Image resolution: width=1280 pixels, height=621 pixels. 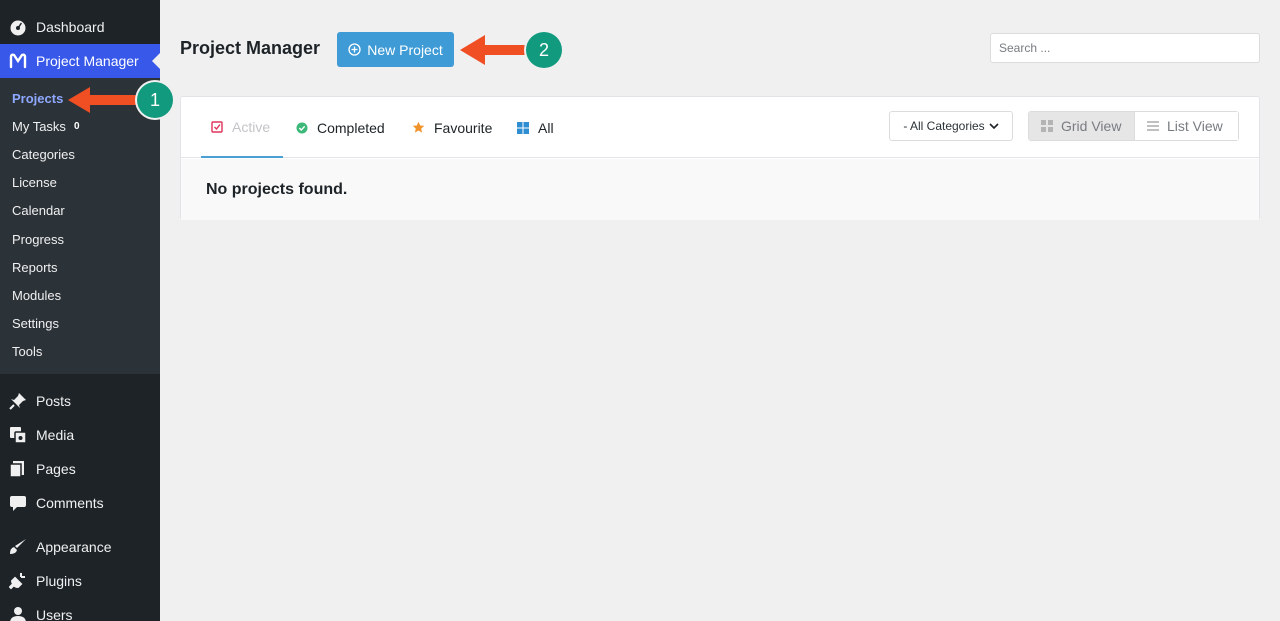 What do you see at coordinates (302, 128) in the screenshot?
I see `check-circle-icon` at bounding box center [302, 128].